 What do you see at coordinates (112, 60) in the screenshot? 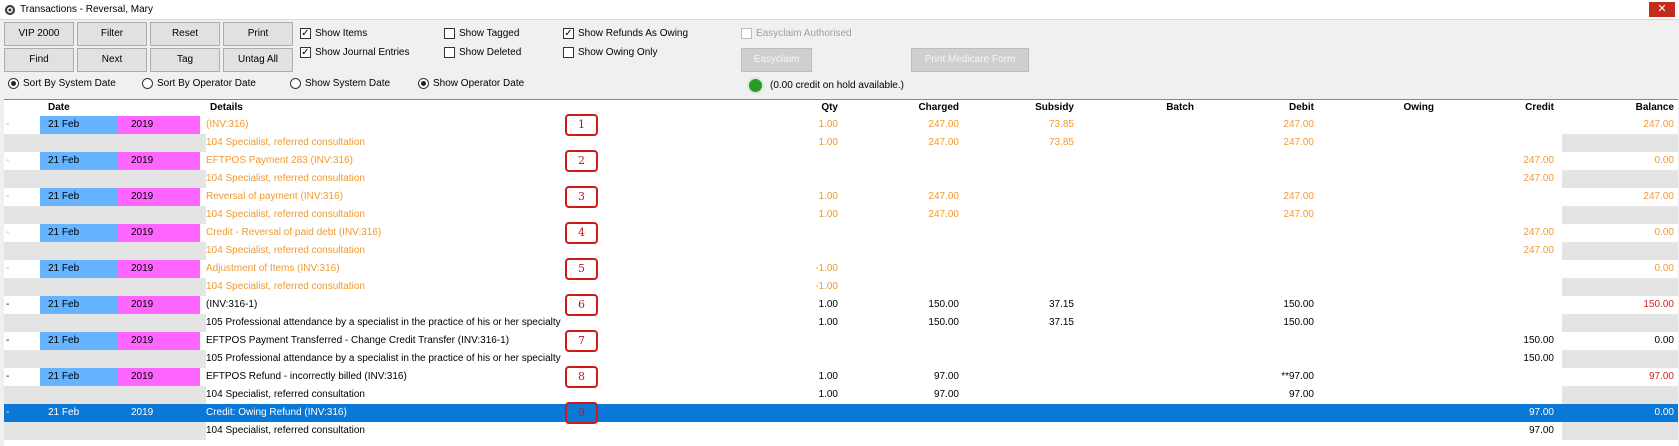
I see `next-button: Next` at bounding box center [112, 60].